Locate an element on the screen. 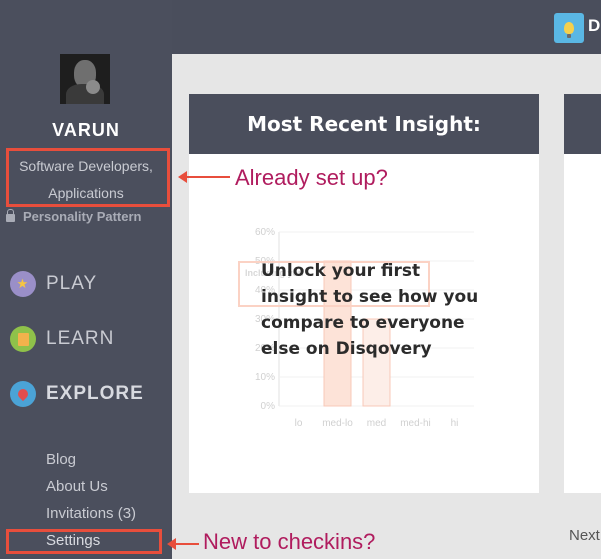 The height and width of the screenshot is (559, 601). y-tick-label: 0% is located at coordinates (268, 406).